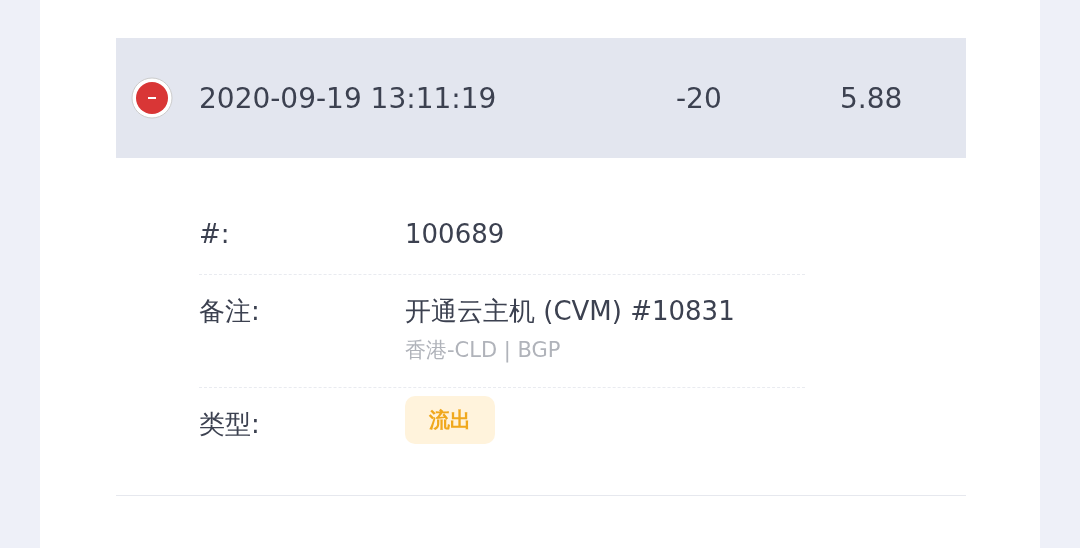 The width and height of the screenshot is (1080, 548). What do you see at coordinates (483, 351) in the screenshot?
I see `detail-subtext: 香港-CLD | BGP` at bounding box center [483, 351].